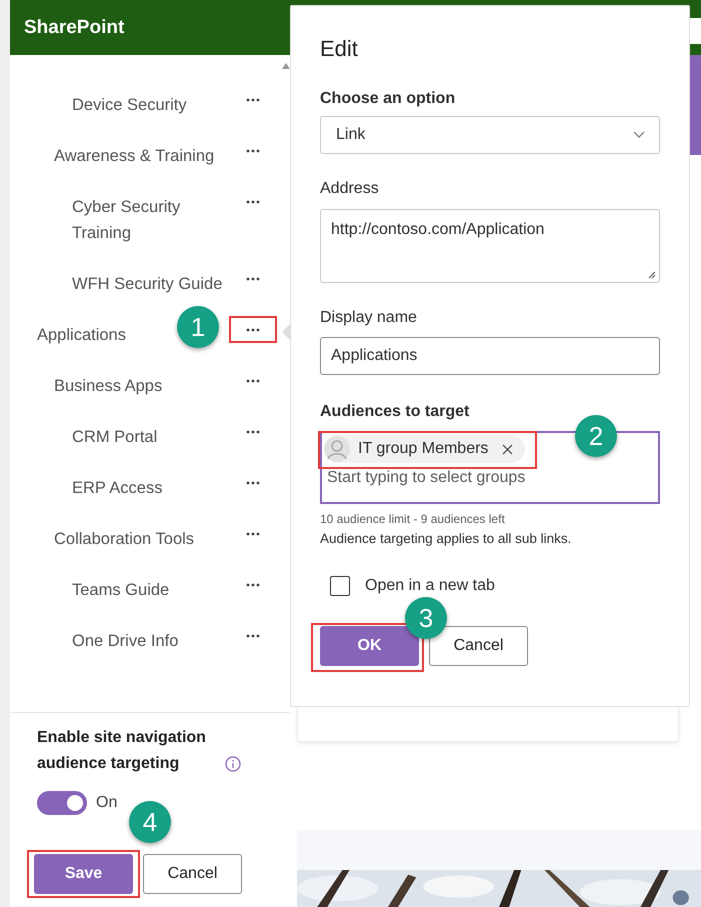 This screenshot has height=907, width=701. Describe the element at coordinates (152, 437) in the screenshot. I see `nav-link: CRM Portal` at that location.